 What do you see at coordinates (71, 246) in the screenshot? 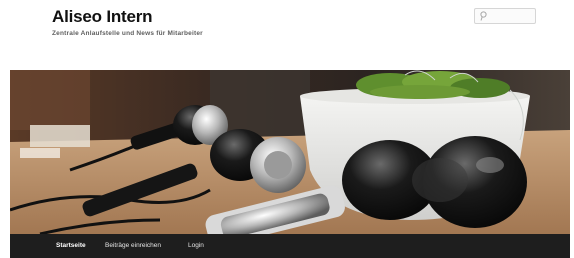
I see `nav-item-startseite: Startseite` at bounding box center [71, 246].